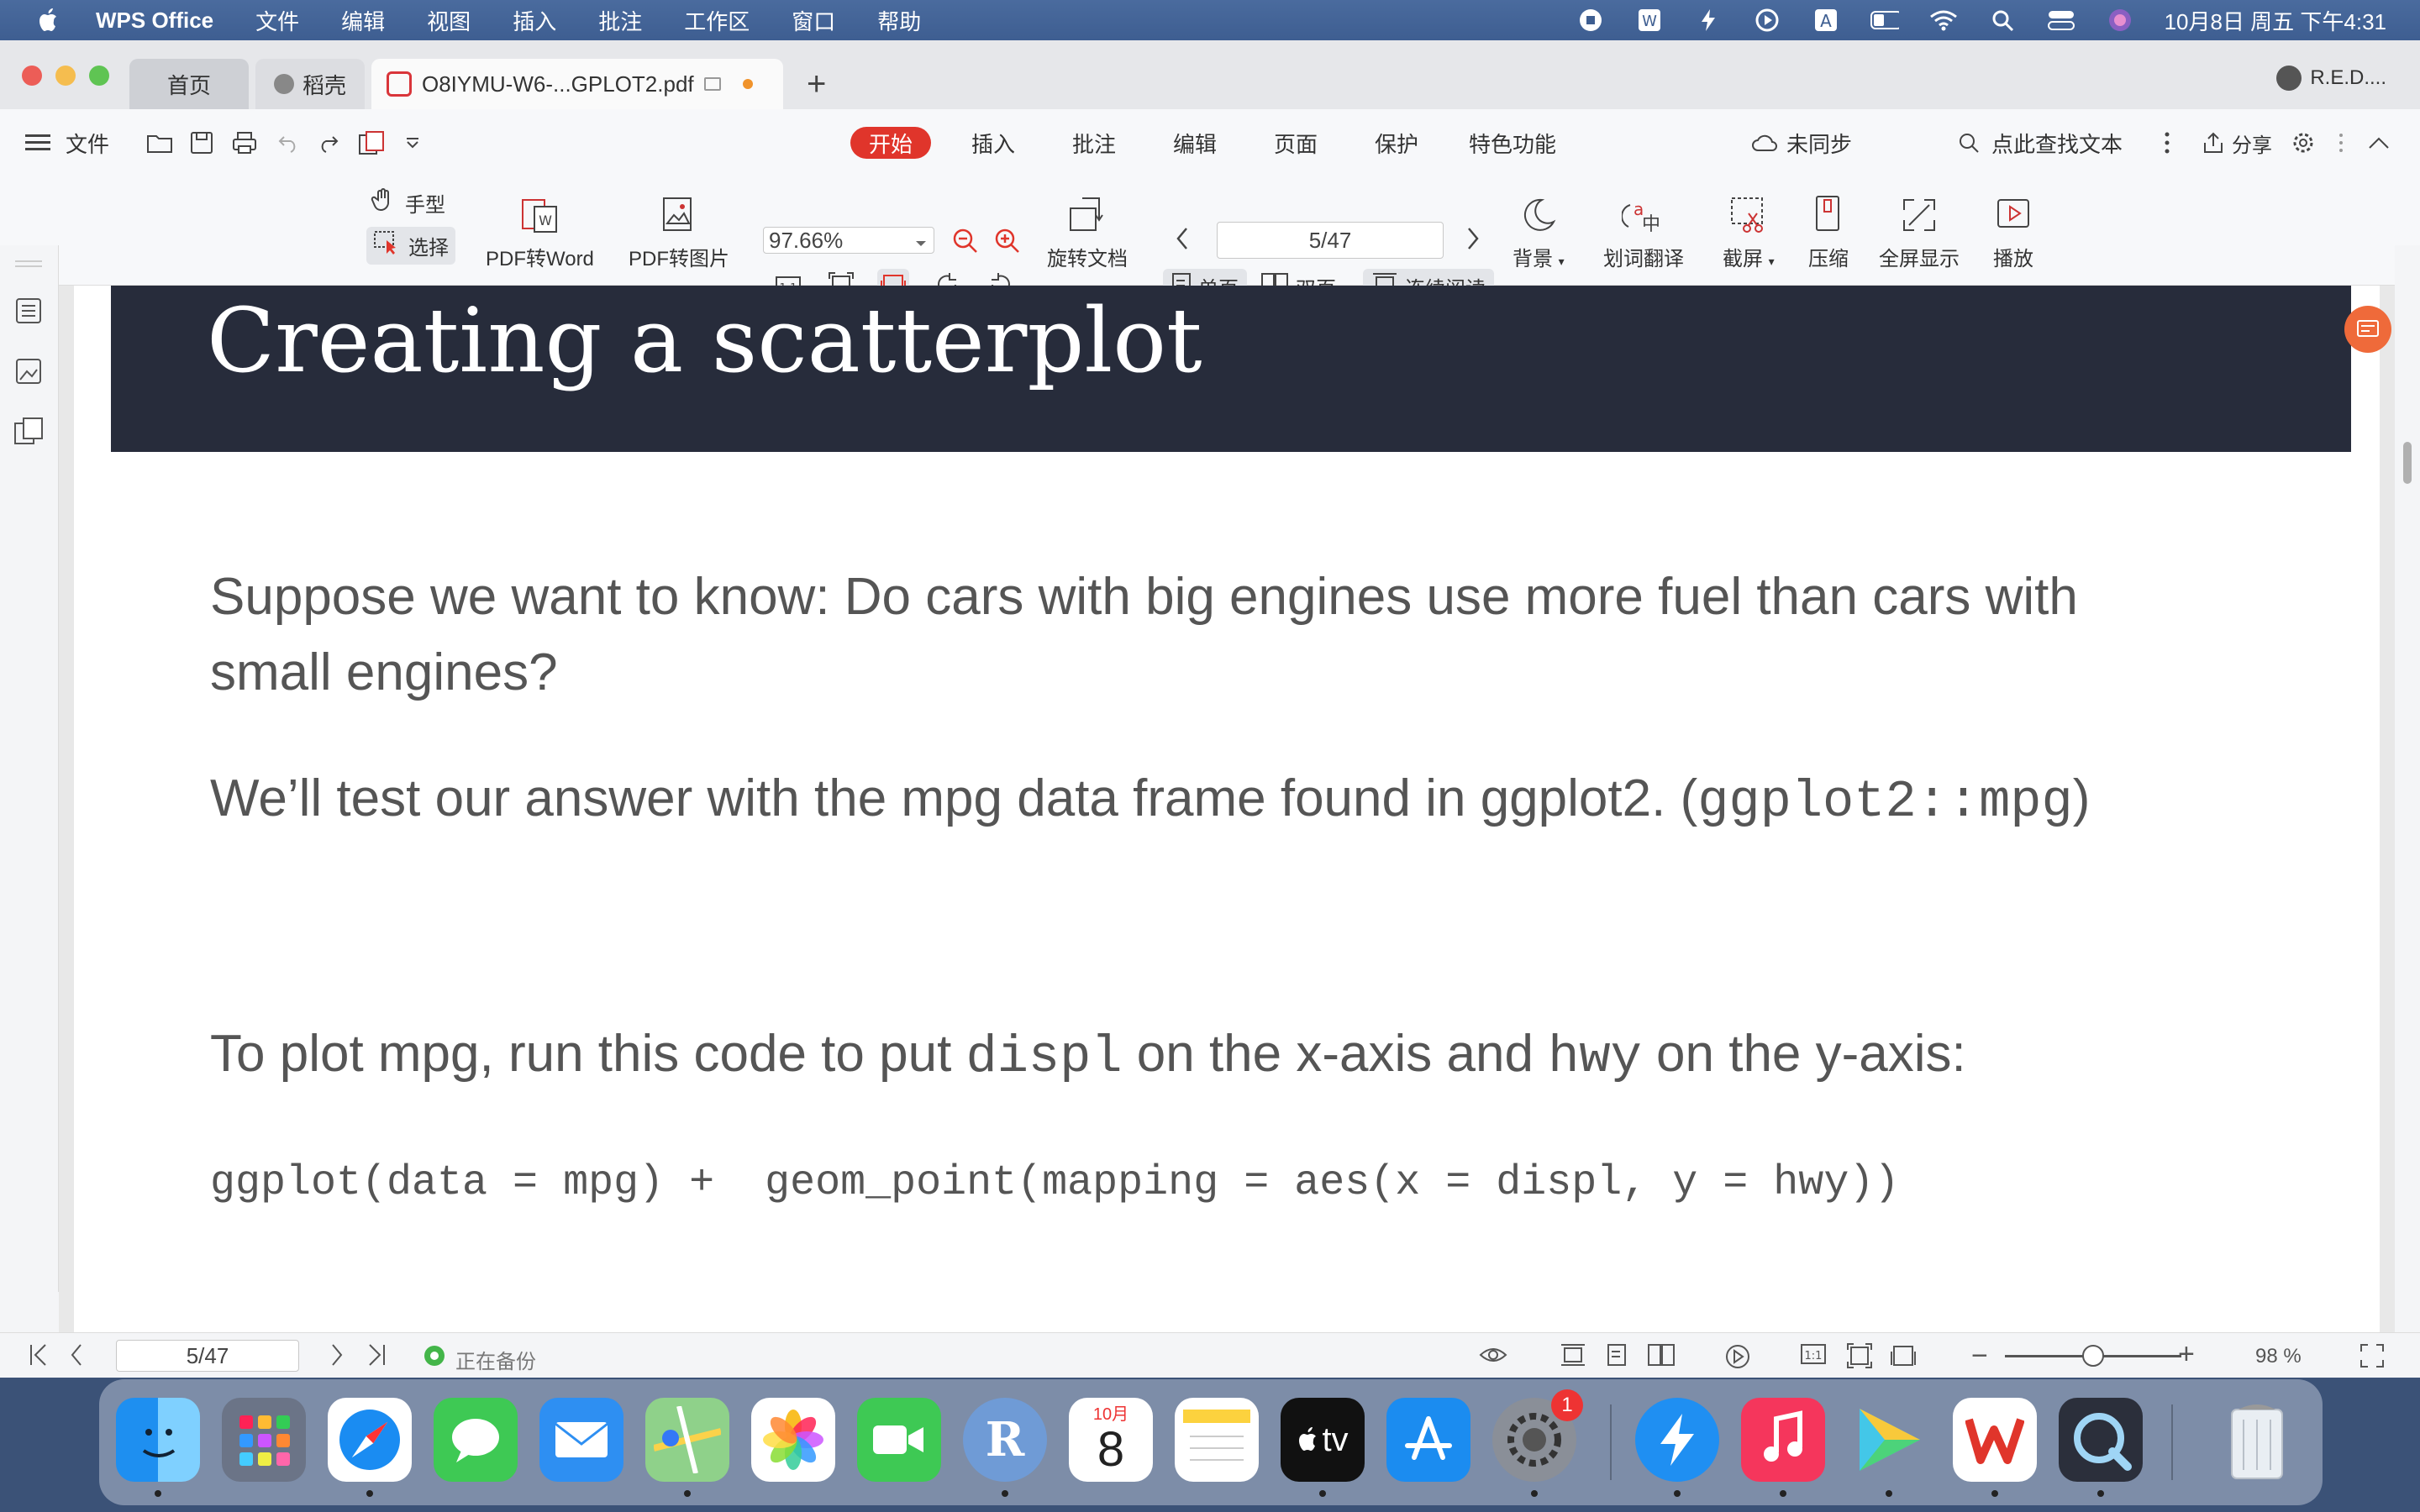  I want to click on unsynced-cloud-icon, so click(1764, 142).